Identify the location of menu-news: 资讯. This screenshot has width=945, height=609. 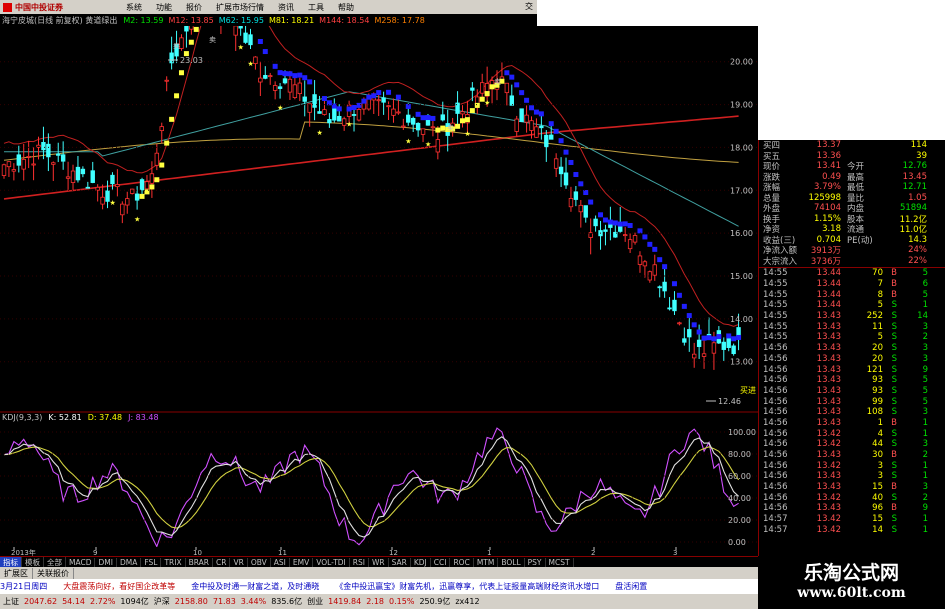
(286, 7).